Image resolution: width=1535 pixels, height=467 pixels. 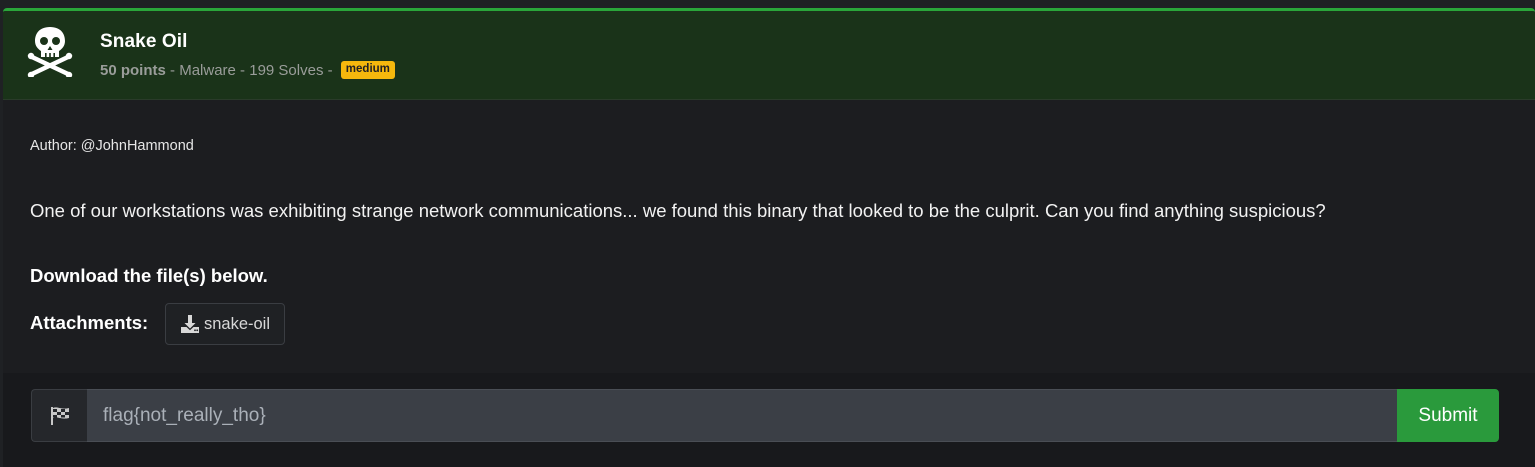 I want to click on attachment-download-button: snake-oil, so click(x=225, y=324).